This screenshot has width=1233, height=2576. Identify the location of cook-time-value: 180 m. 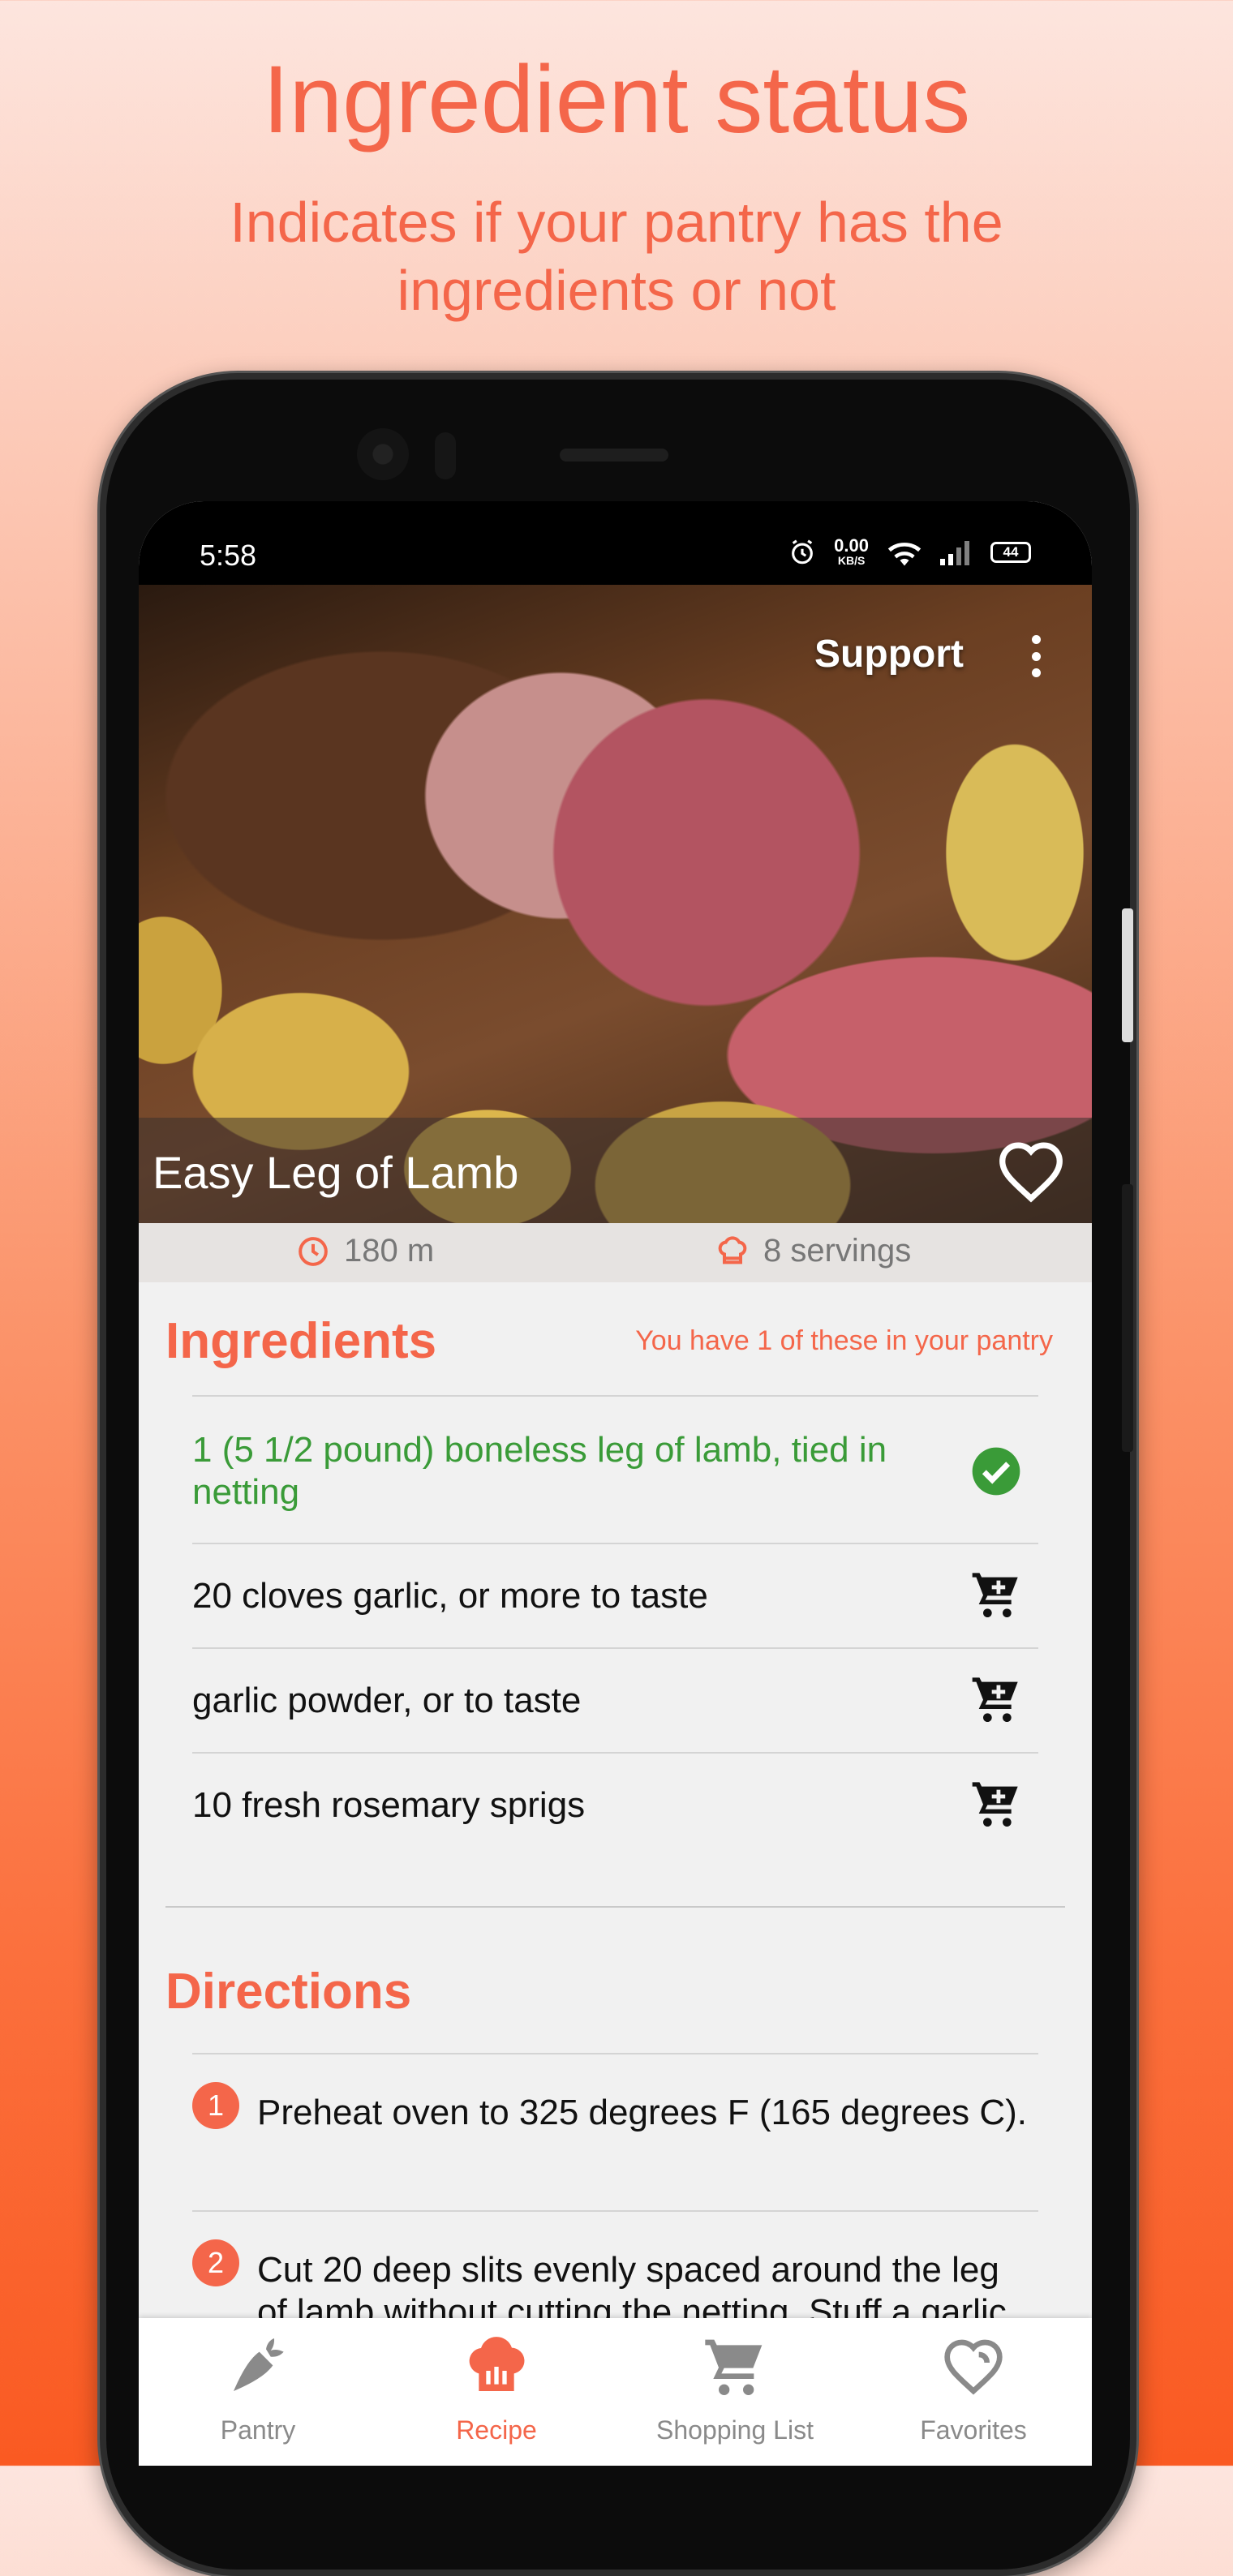
(389, 1251).